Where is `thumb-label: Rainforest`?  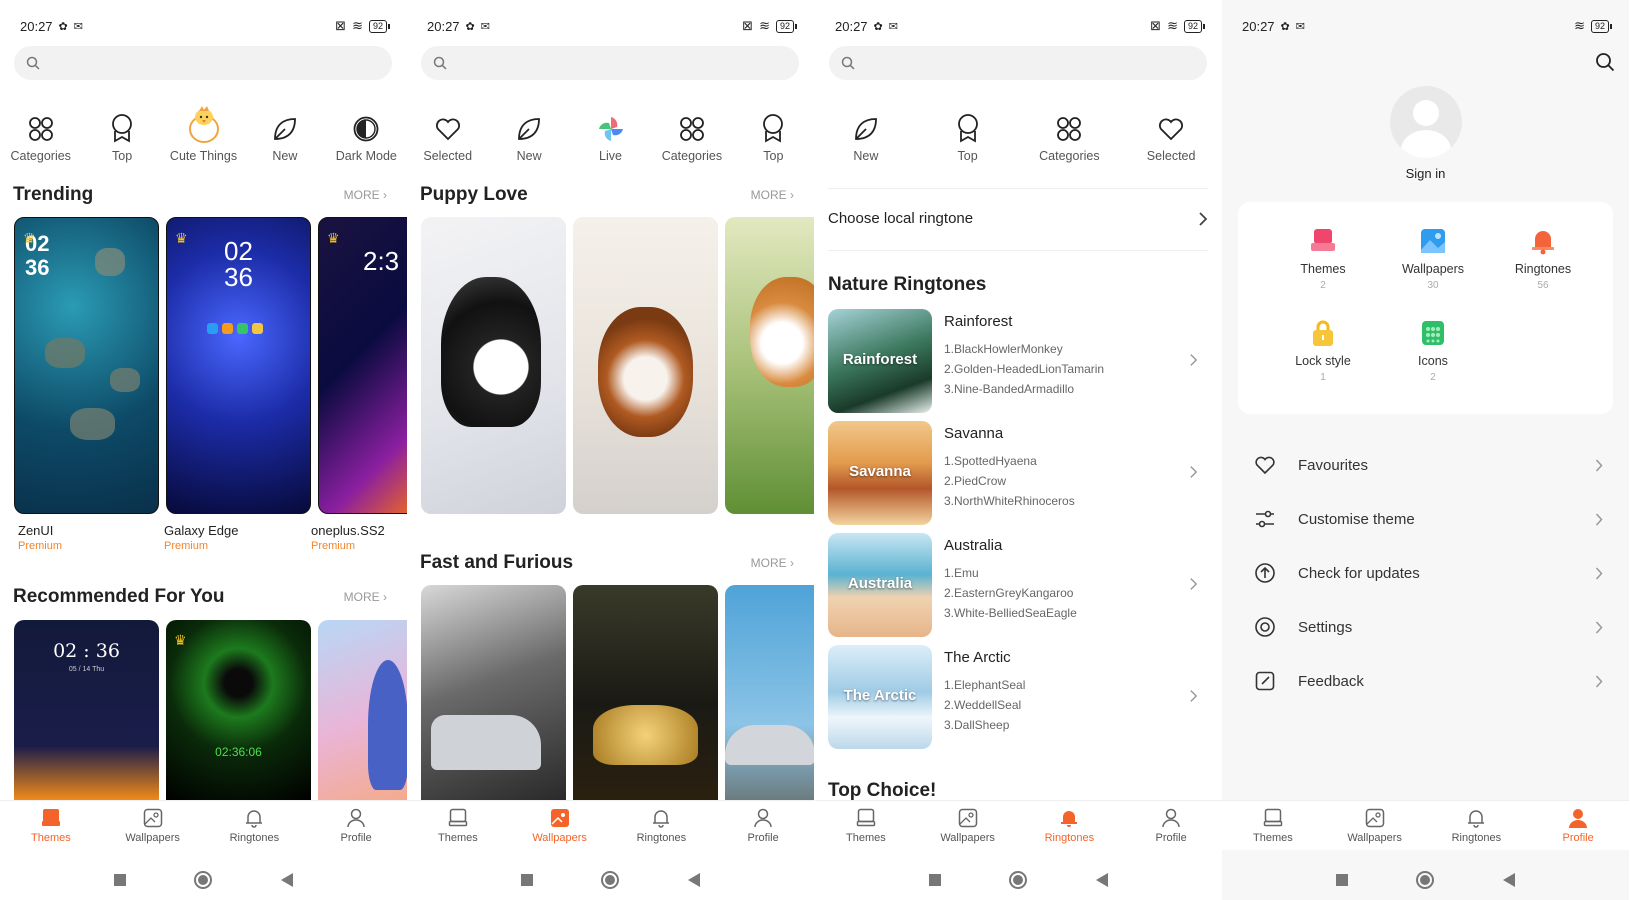
thumb-label: Rainforest is located at coordinates (880, 359).